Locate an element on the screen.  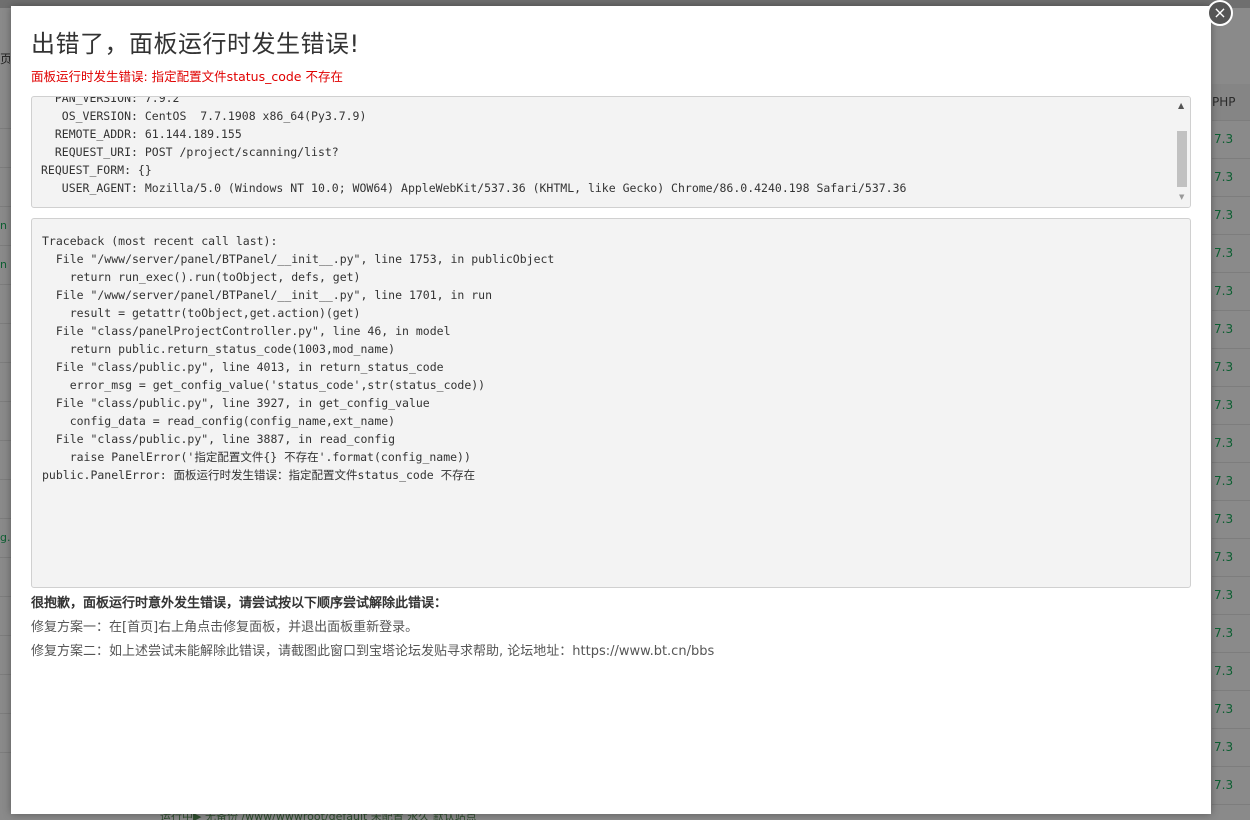
background-breadcrumb: 页 is located at coordinates (5, 59).